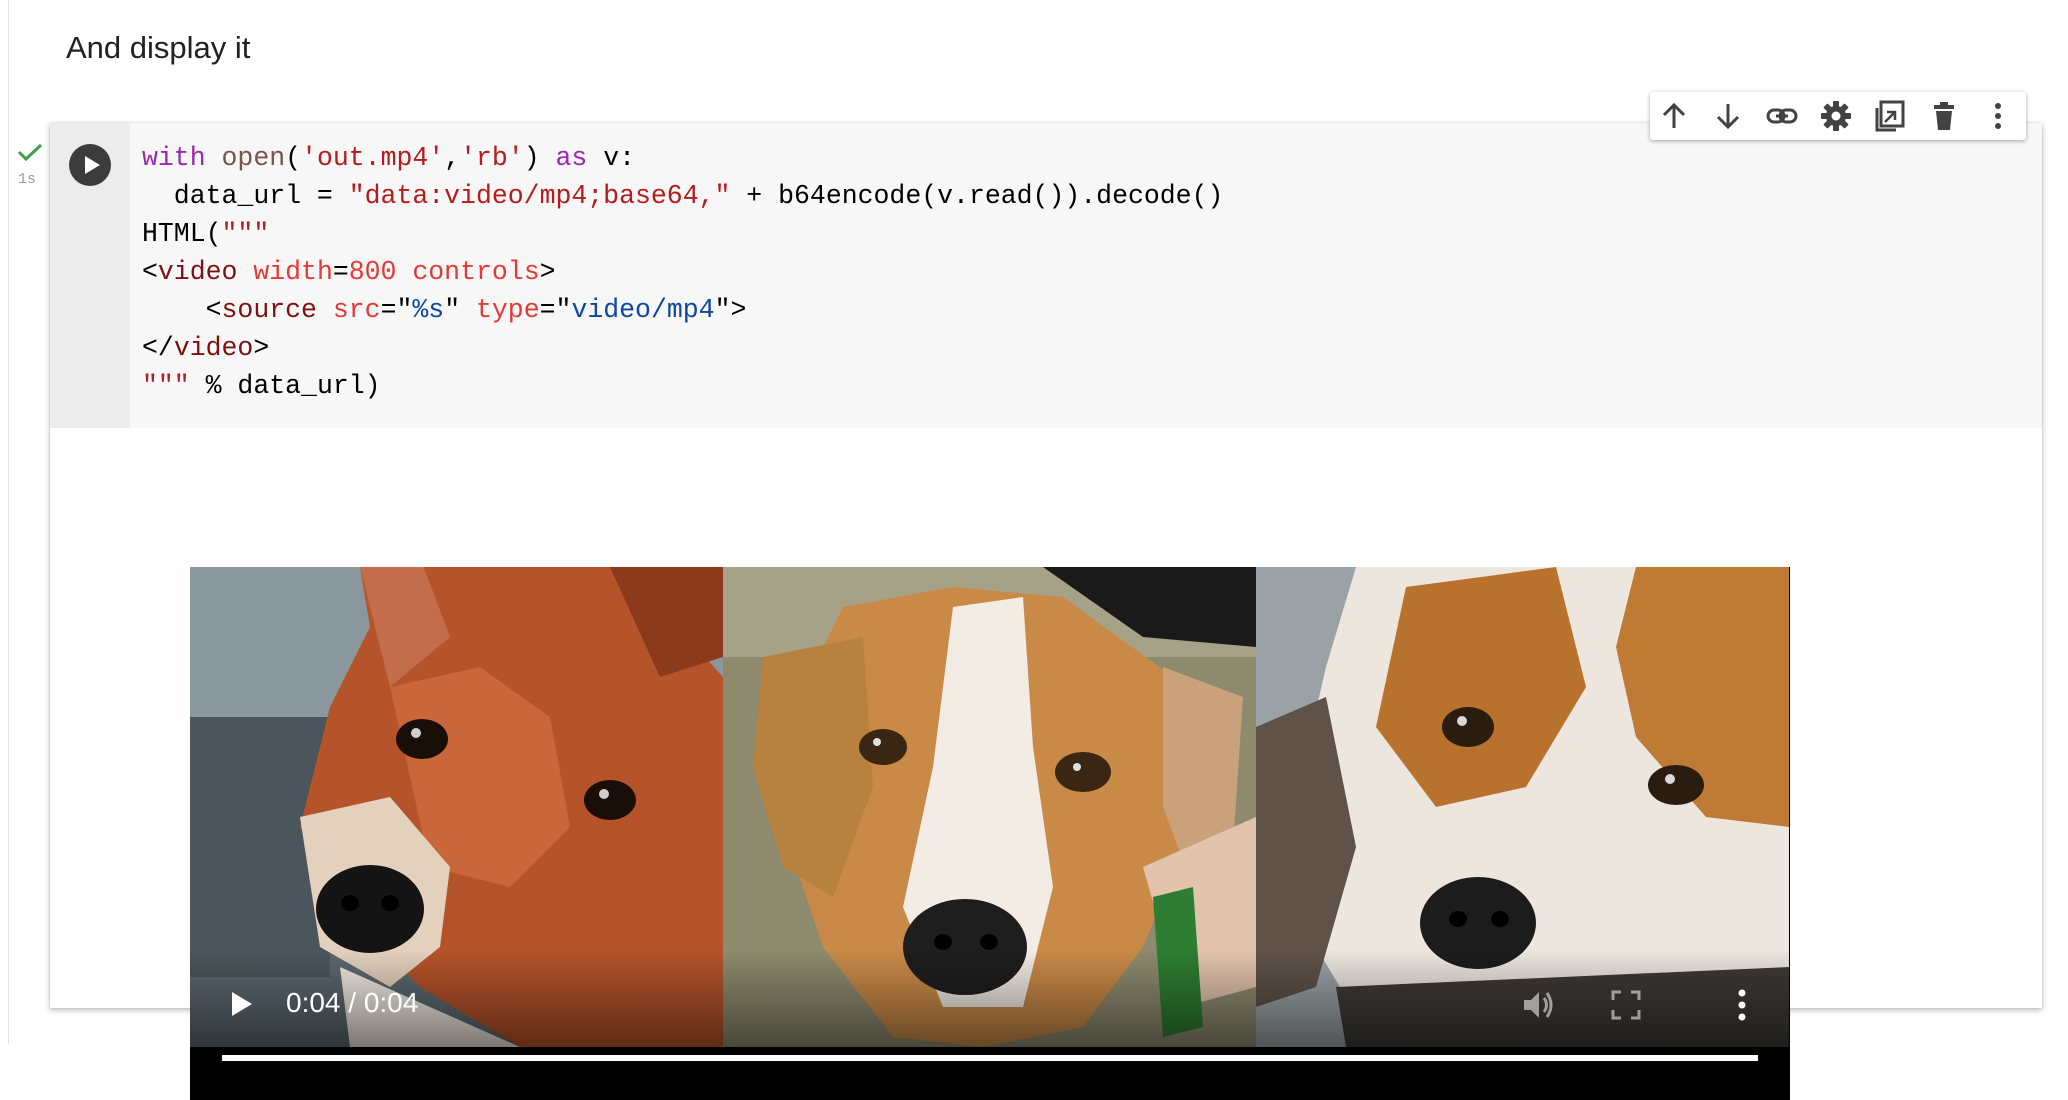  What do you see at coordinates (352, 1002) in the screenshot?
I see `video-time-display: 0:04 / 0:04` at bounding box center [352, 1002].